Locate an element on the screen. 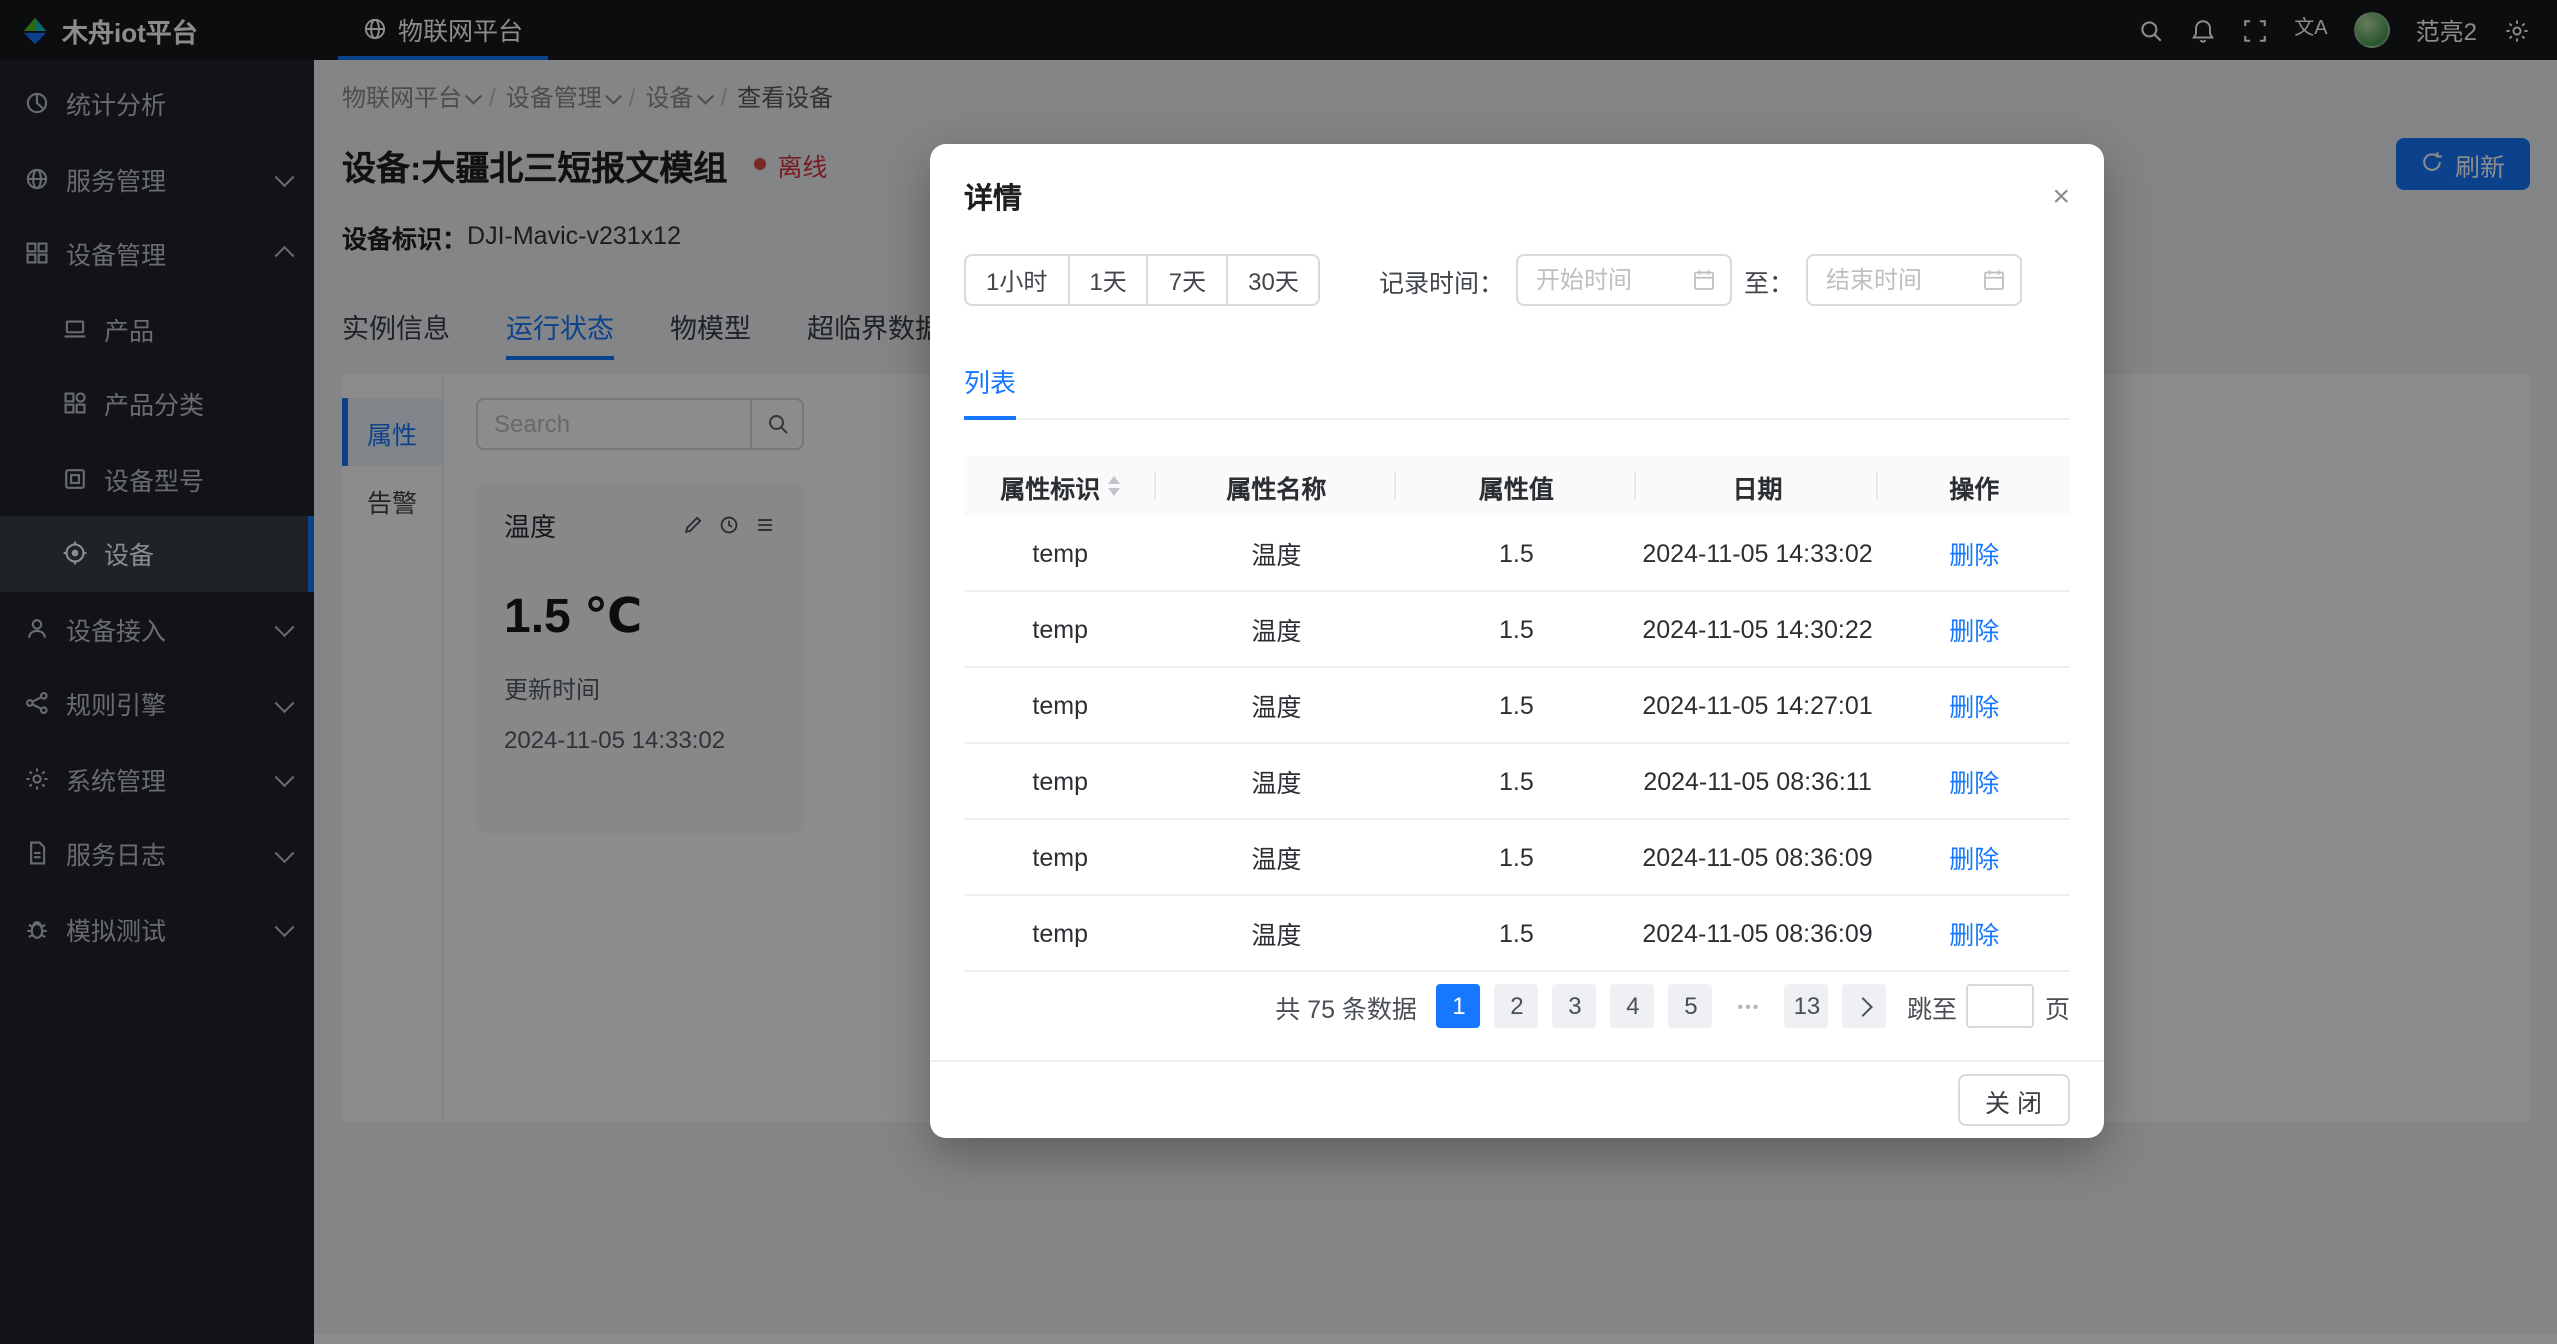 The height and width of the screenshot is (1344, 2557). table-row: temp 温度 1.5 2024-11-05 14:27:01 删除 is located at coordinates (1517, 705).